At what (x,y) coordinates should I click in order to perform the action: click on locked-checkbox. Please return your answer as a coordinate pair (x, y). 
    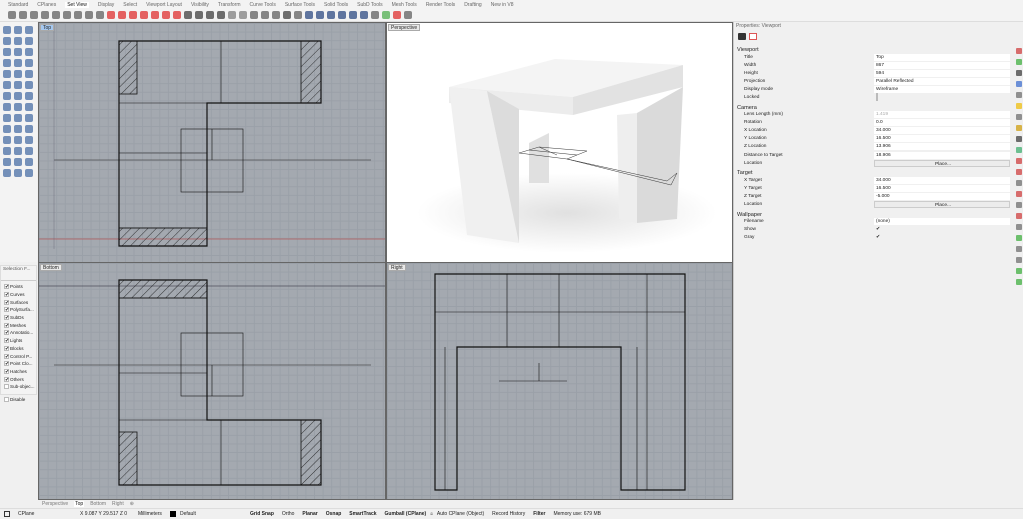
    Looking at the image, I should click on (877, 97).